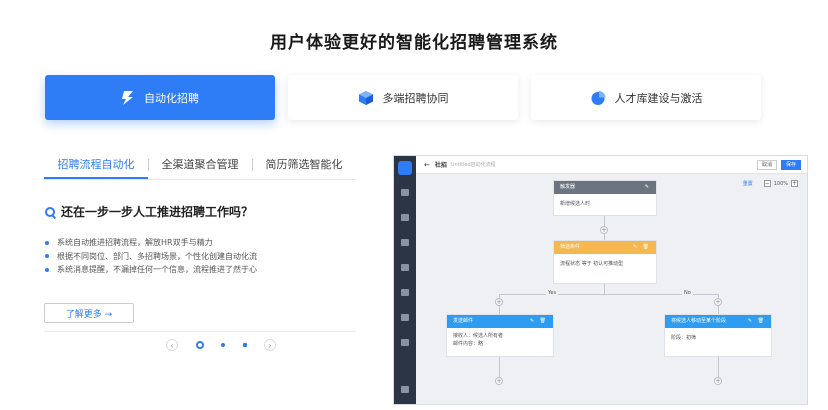 The height and width of the screenshot is (410, 828). What do you see at coordinates (405, 168) in the screenshot?
I see `app-logo-icon` at bounding box center [405, 168].